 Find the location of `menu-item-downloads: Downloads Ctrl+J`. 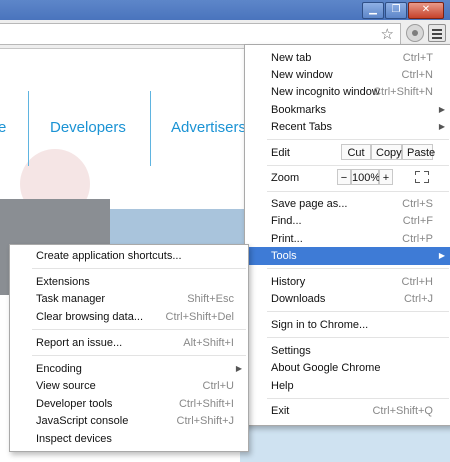

menu-item-downloads: Downloads Ctrl+J is located at coordinates (347, 299).